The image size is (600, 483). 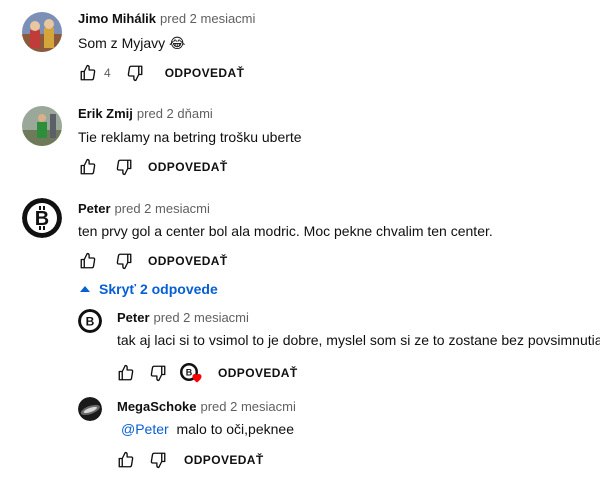 What do you see at coordinates (158, 289) in the screenshot?
I see `hide-replies-label: Skryť 2 odpovede` at bounding box center [158, 289].